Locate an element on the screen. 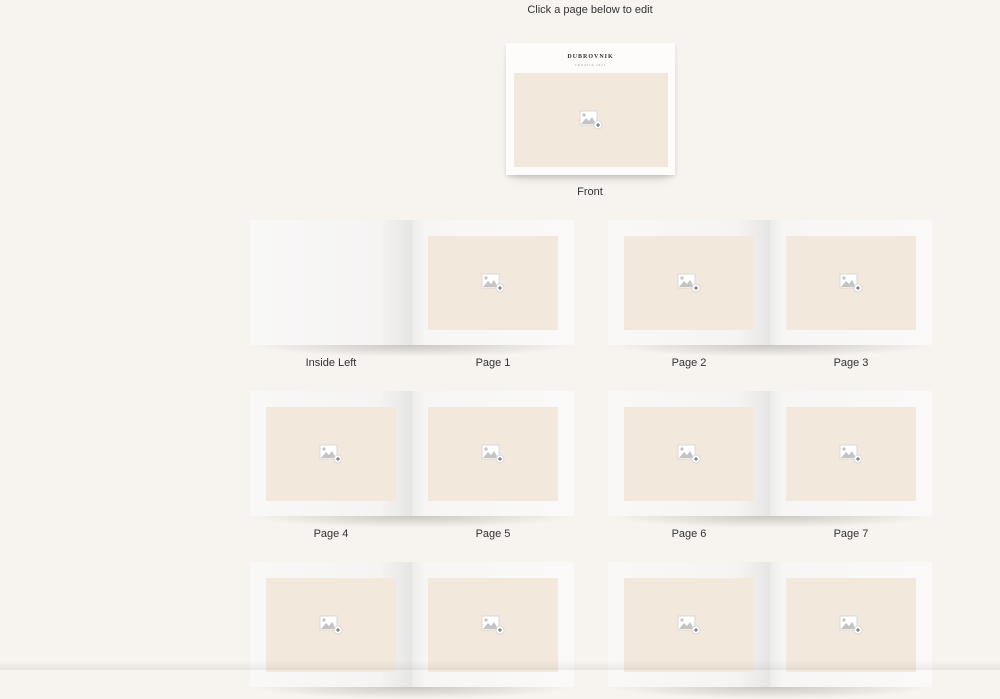  bottom-fade is located at coordinates (500, 665).